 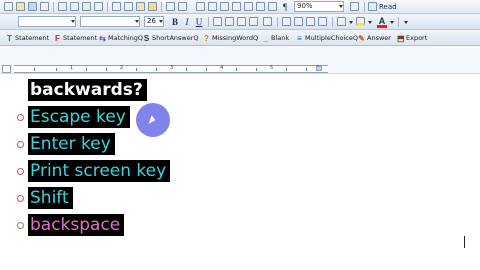 I want to click on zoom-select: 90%, so click(x=319, y=6).